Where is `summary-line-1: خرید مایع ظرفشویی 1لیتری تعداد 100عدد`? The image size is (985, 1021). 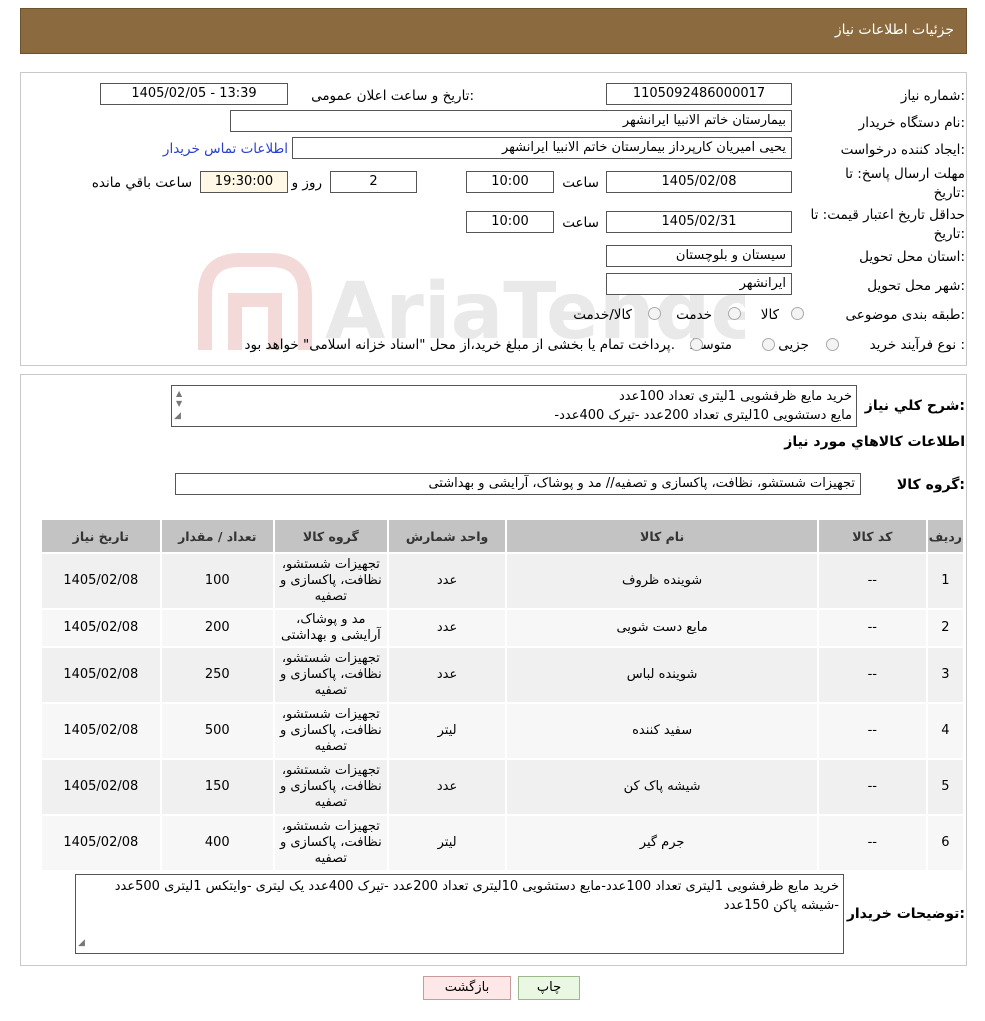 summary-line-1: خرید مایع ظرفشویی 1لیتری تعداد 100عدد is located at coordinates (735, 396).